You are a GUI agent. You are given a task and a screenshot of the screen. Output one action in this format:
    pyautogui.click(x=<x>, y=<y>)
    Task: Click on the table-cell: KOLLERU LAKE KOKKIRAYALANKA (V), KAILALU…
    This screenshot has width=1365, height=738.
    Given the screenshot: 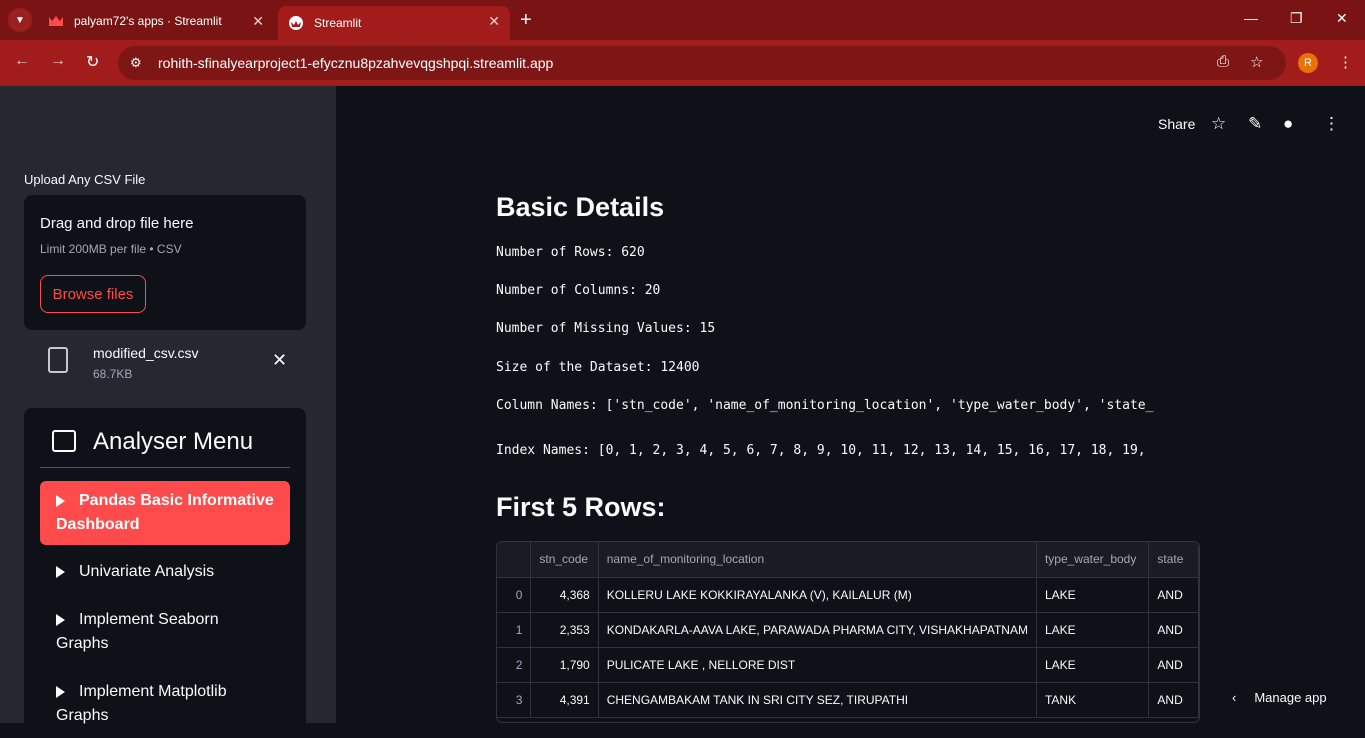 What is the action you would take?
    pyautogui.click(x=817, y=595)
    